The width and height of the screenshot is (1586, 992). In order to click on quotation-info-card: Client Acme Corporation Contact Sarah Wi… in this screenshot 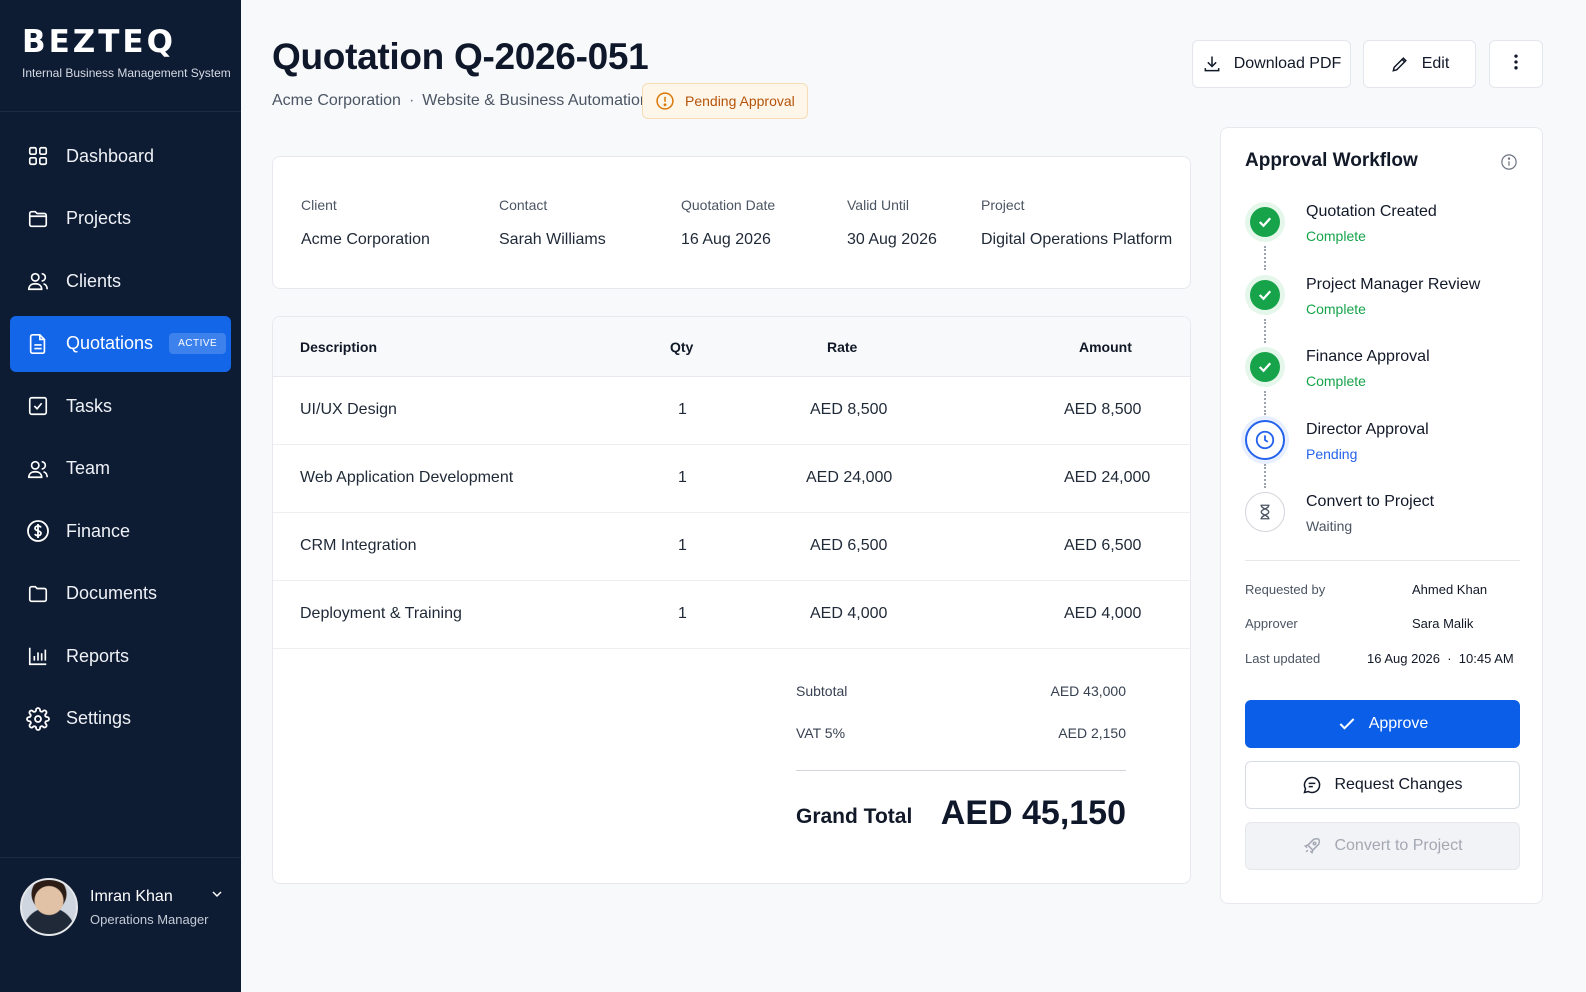, I will do `click(731, 222)`.